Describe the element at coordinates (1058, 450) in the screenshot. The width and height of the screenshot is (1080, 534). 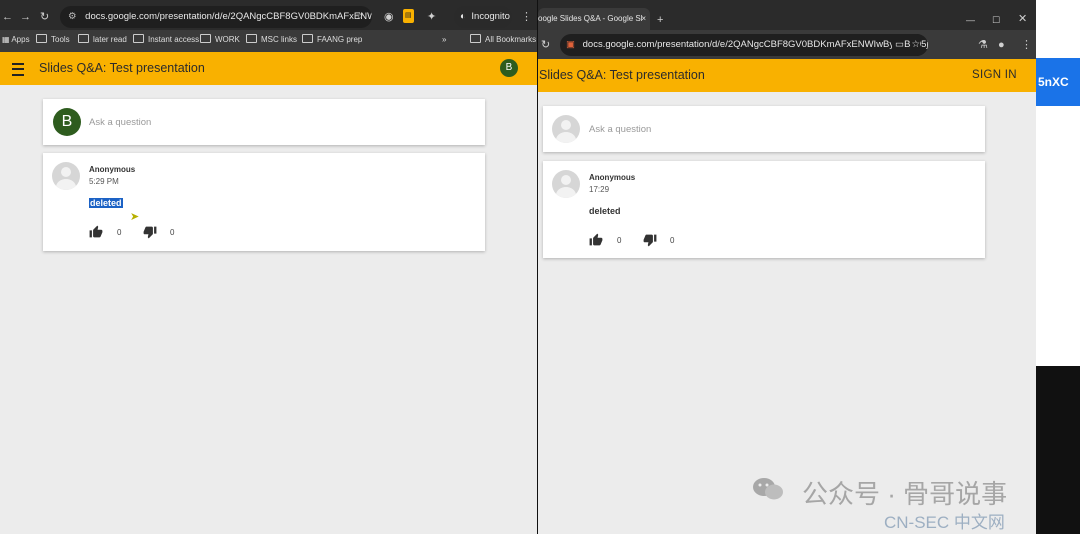
I see `background-dark-panel` at that location.